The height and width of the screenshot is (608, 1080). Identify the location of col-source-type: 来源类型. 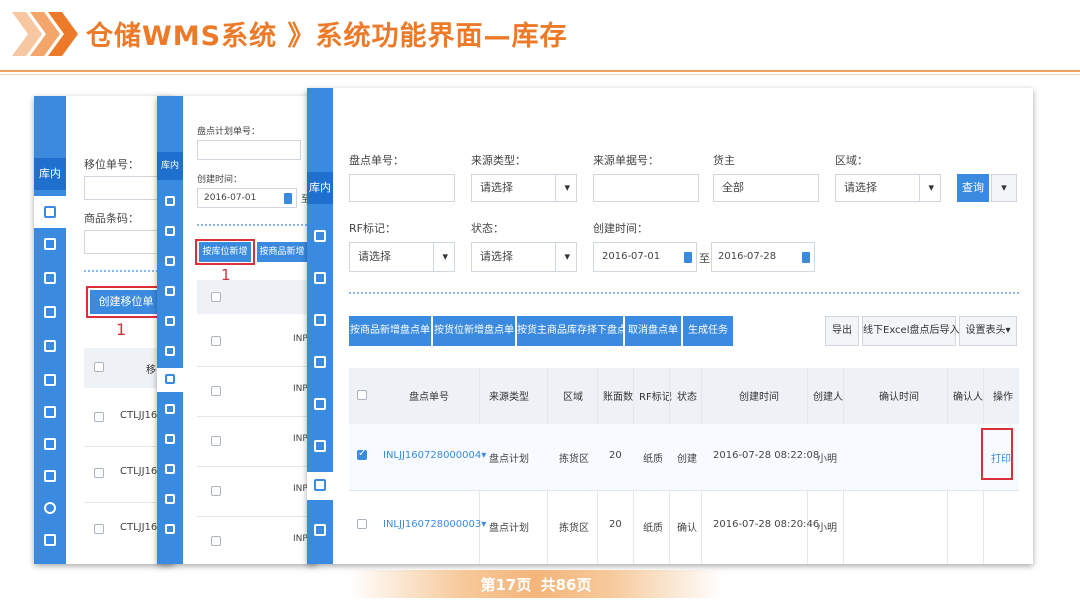
(509, 397).